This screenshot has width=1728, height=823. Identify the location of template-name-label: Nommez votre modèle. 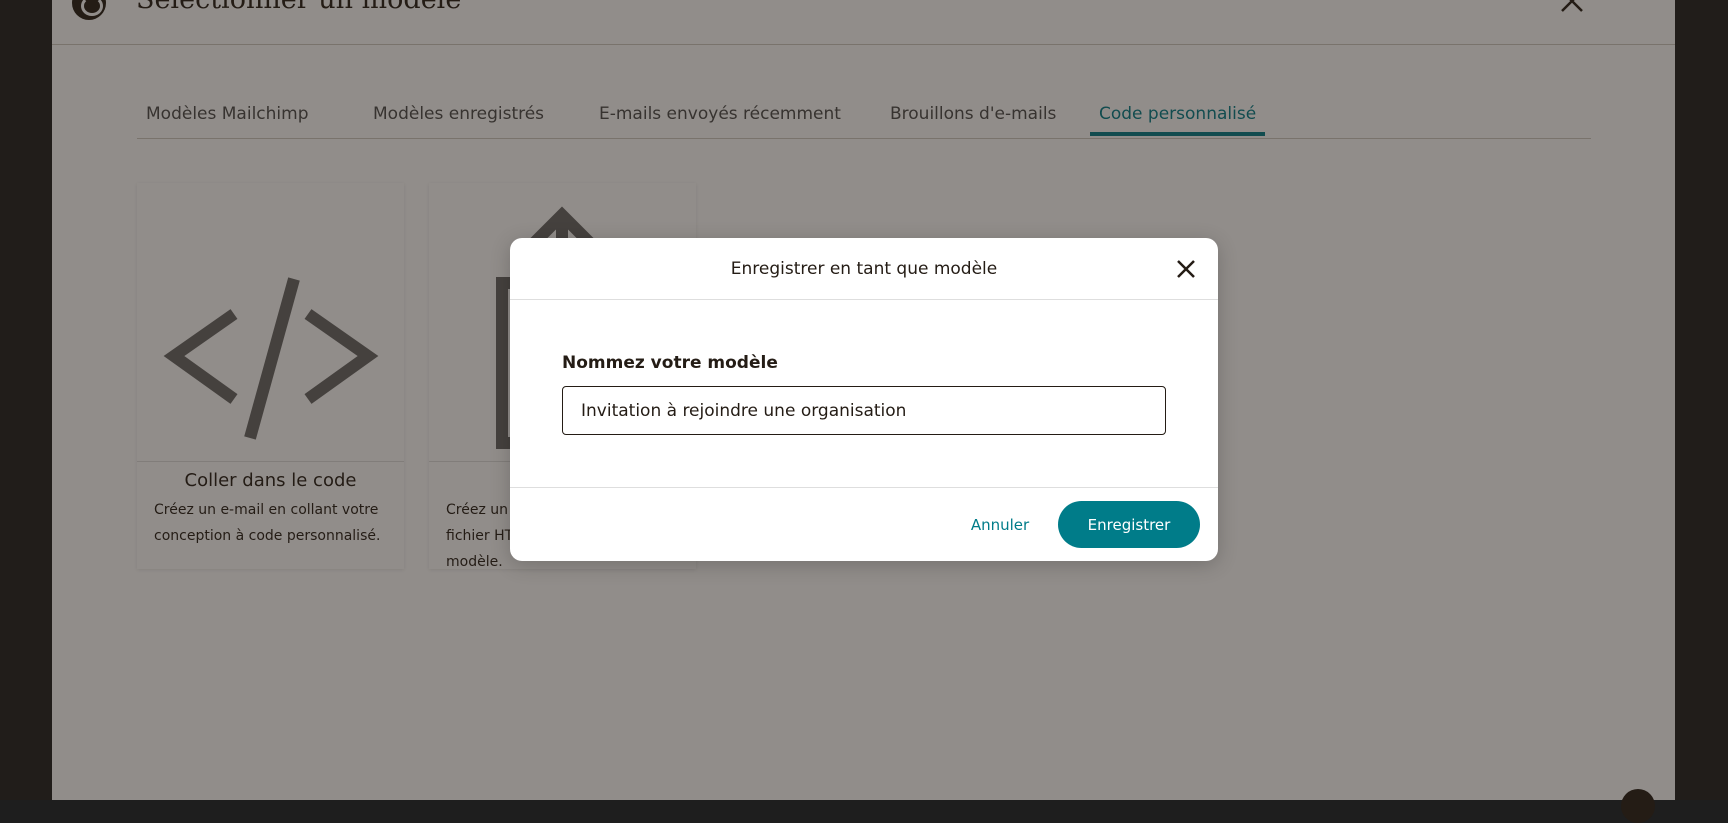
(670, 363).